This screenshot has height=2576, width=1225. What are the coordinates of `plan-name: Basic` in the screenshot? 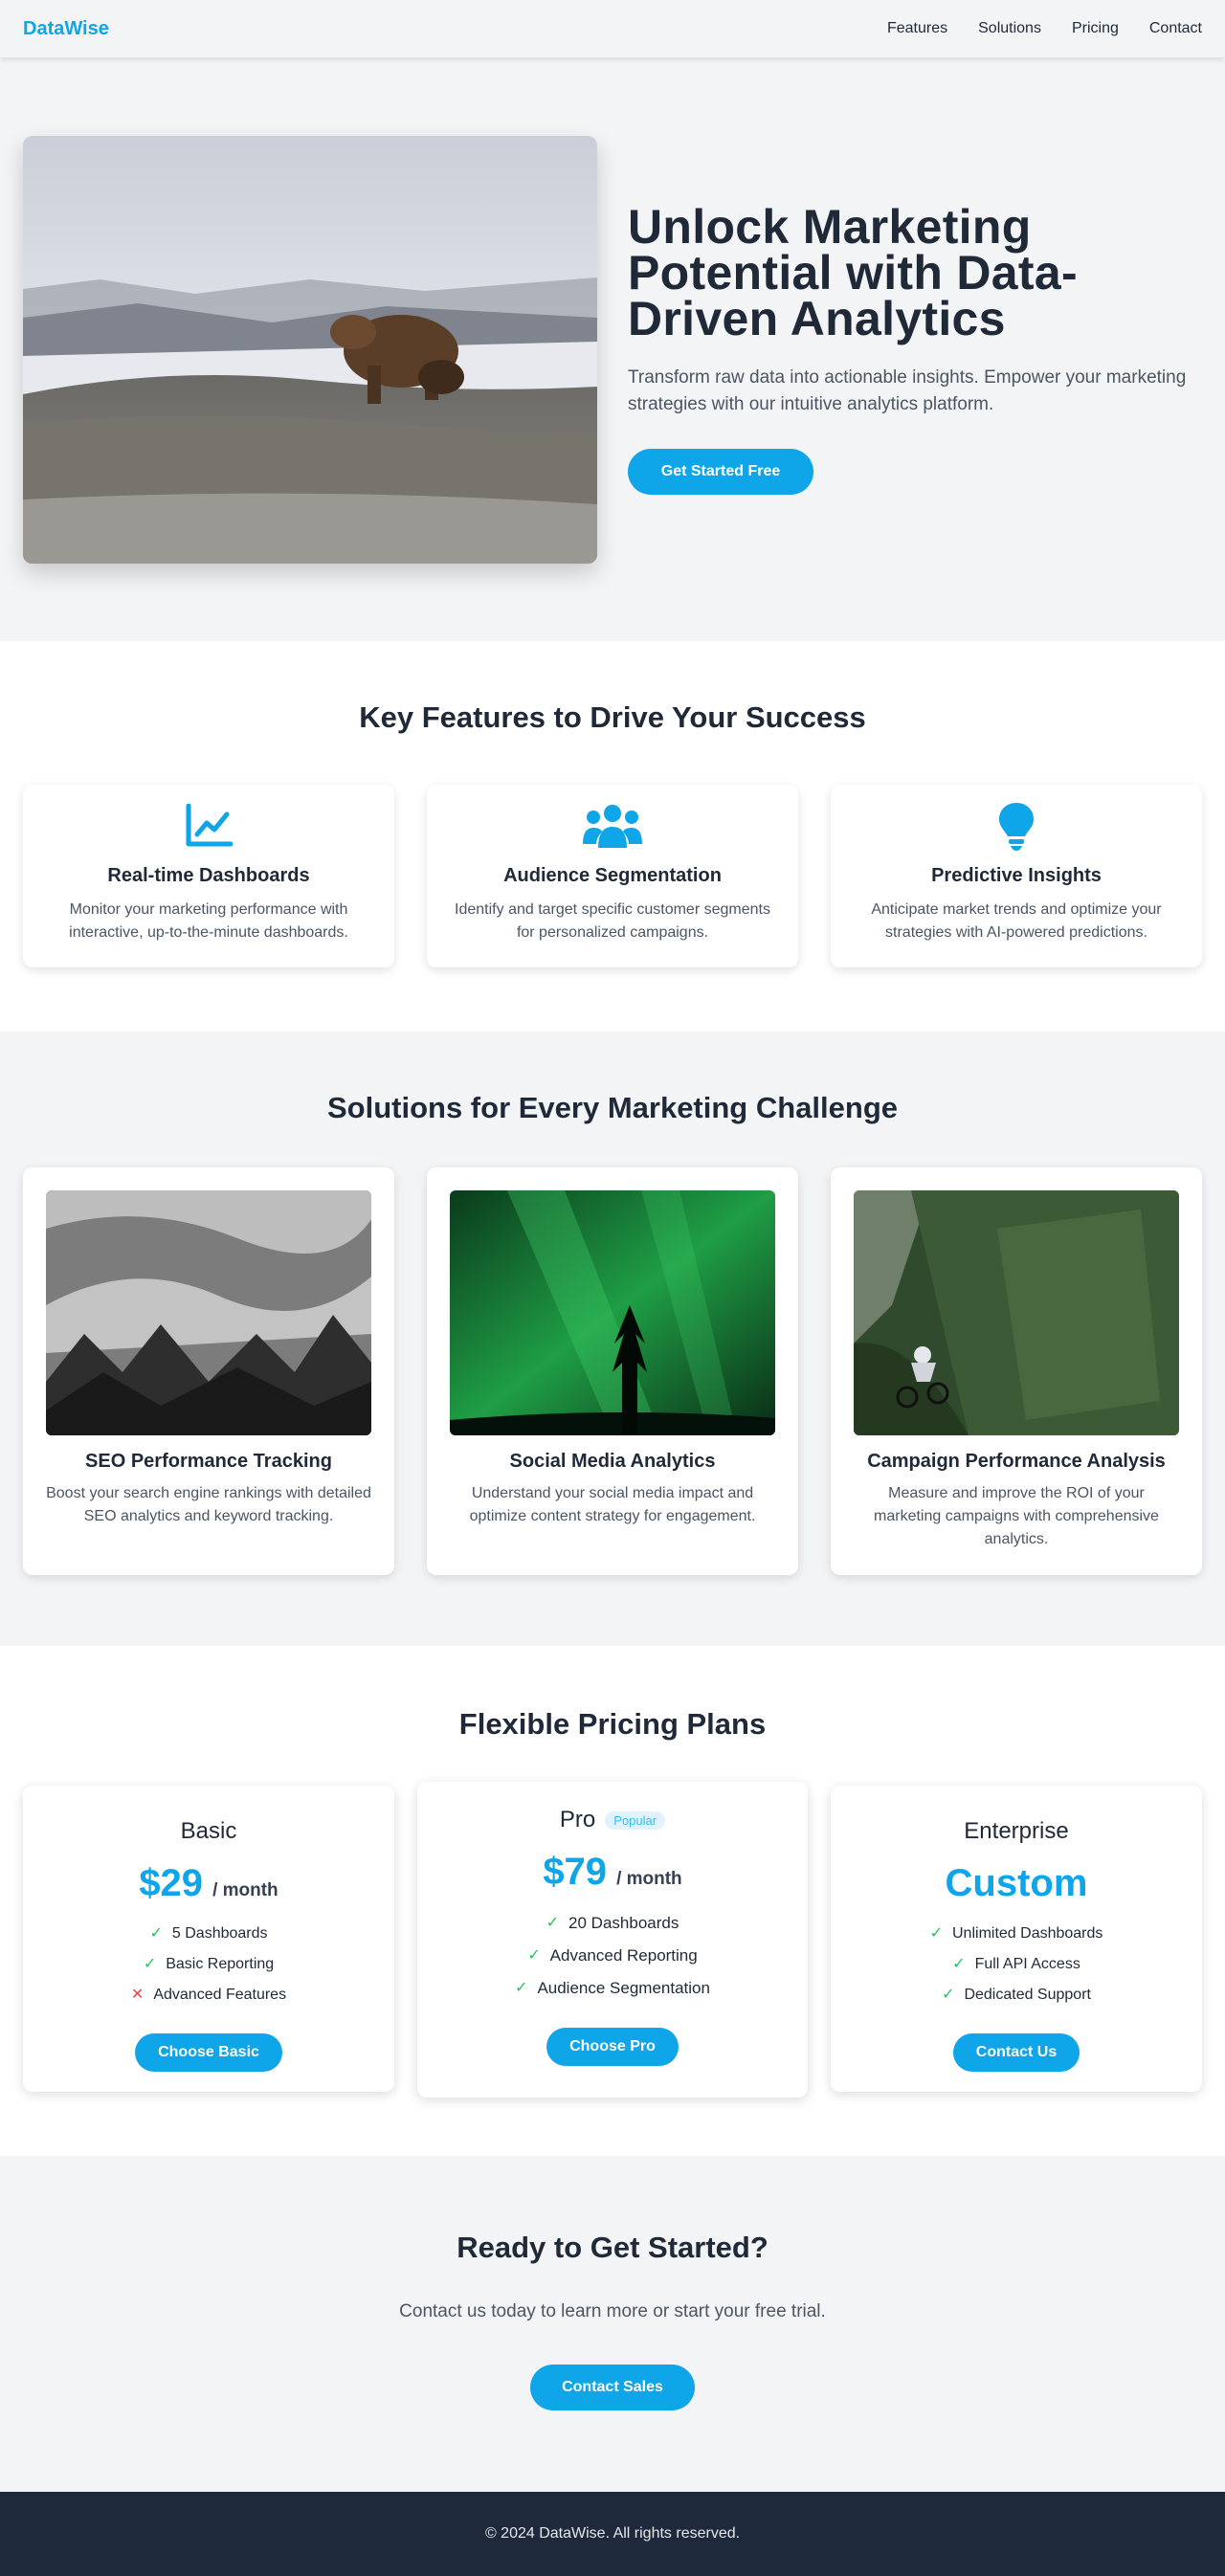 It's located at (209, 1831).